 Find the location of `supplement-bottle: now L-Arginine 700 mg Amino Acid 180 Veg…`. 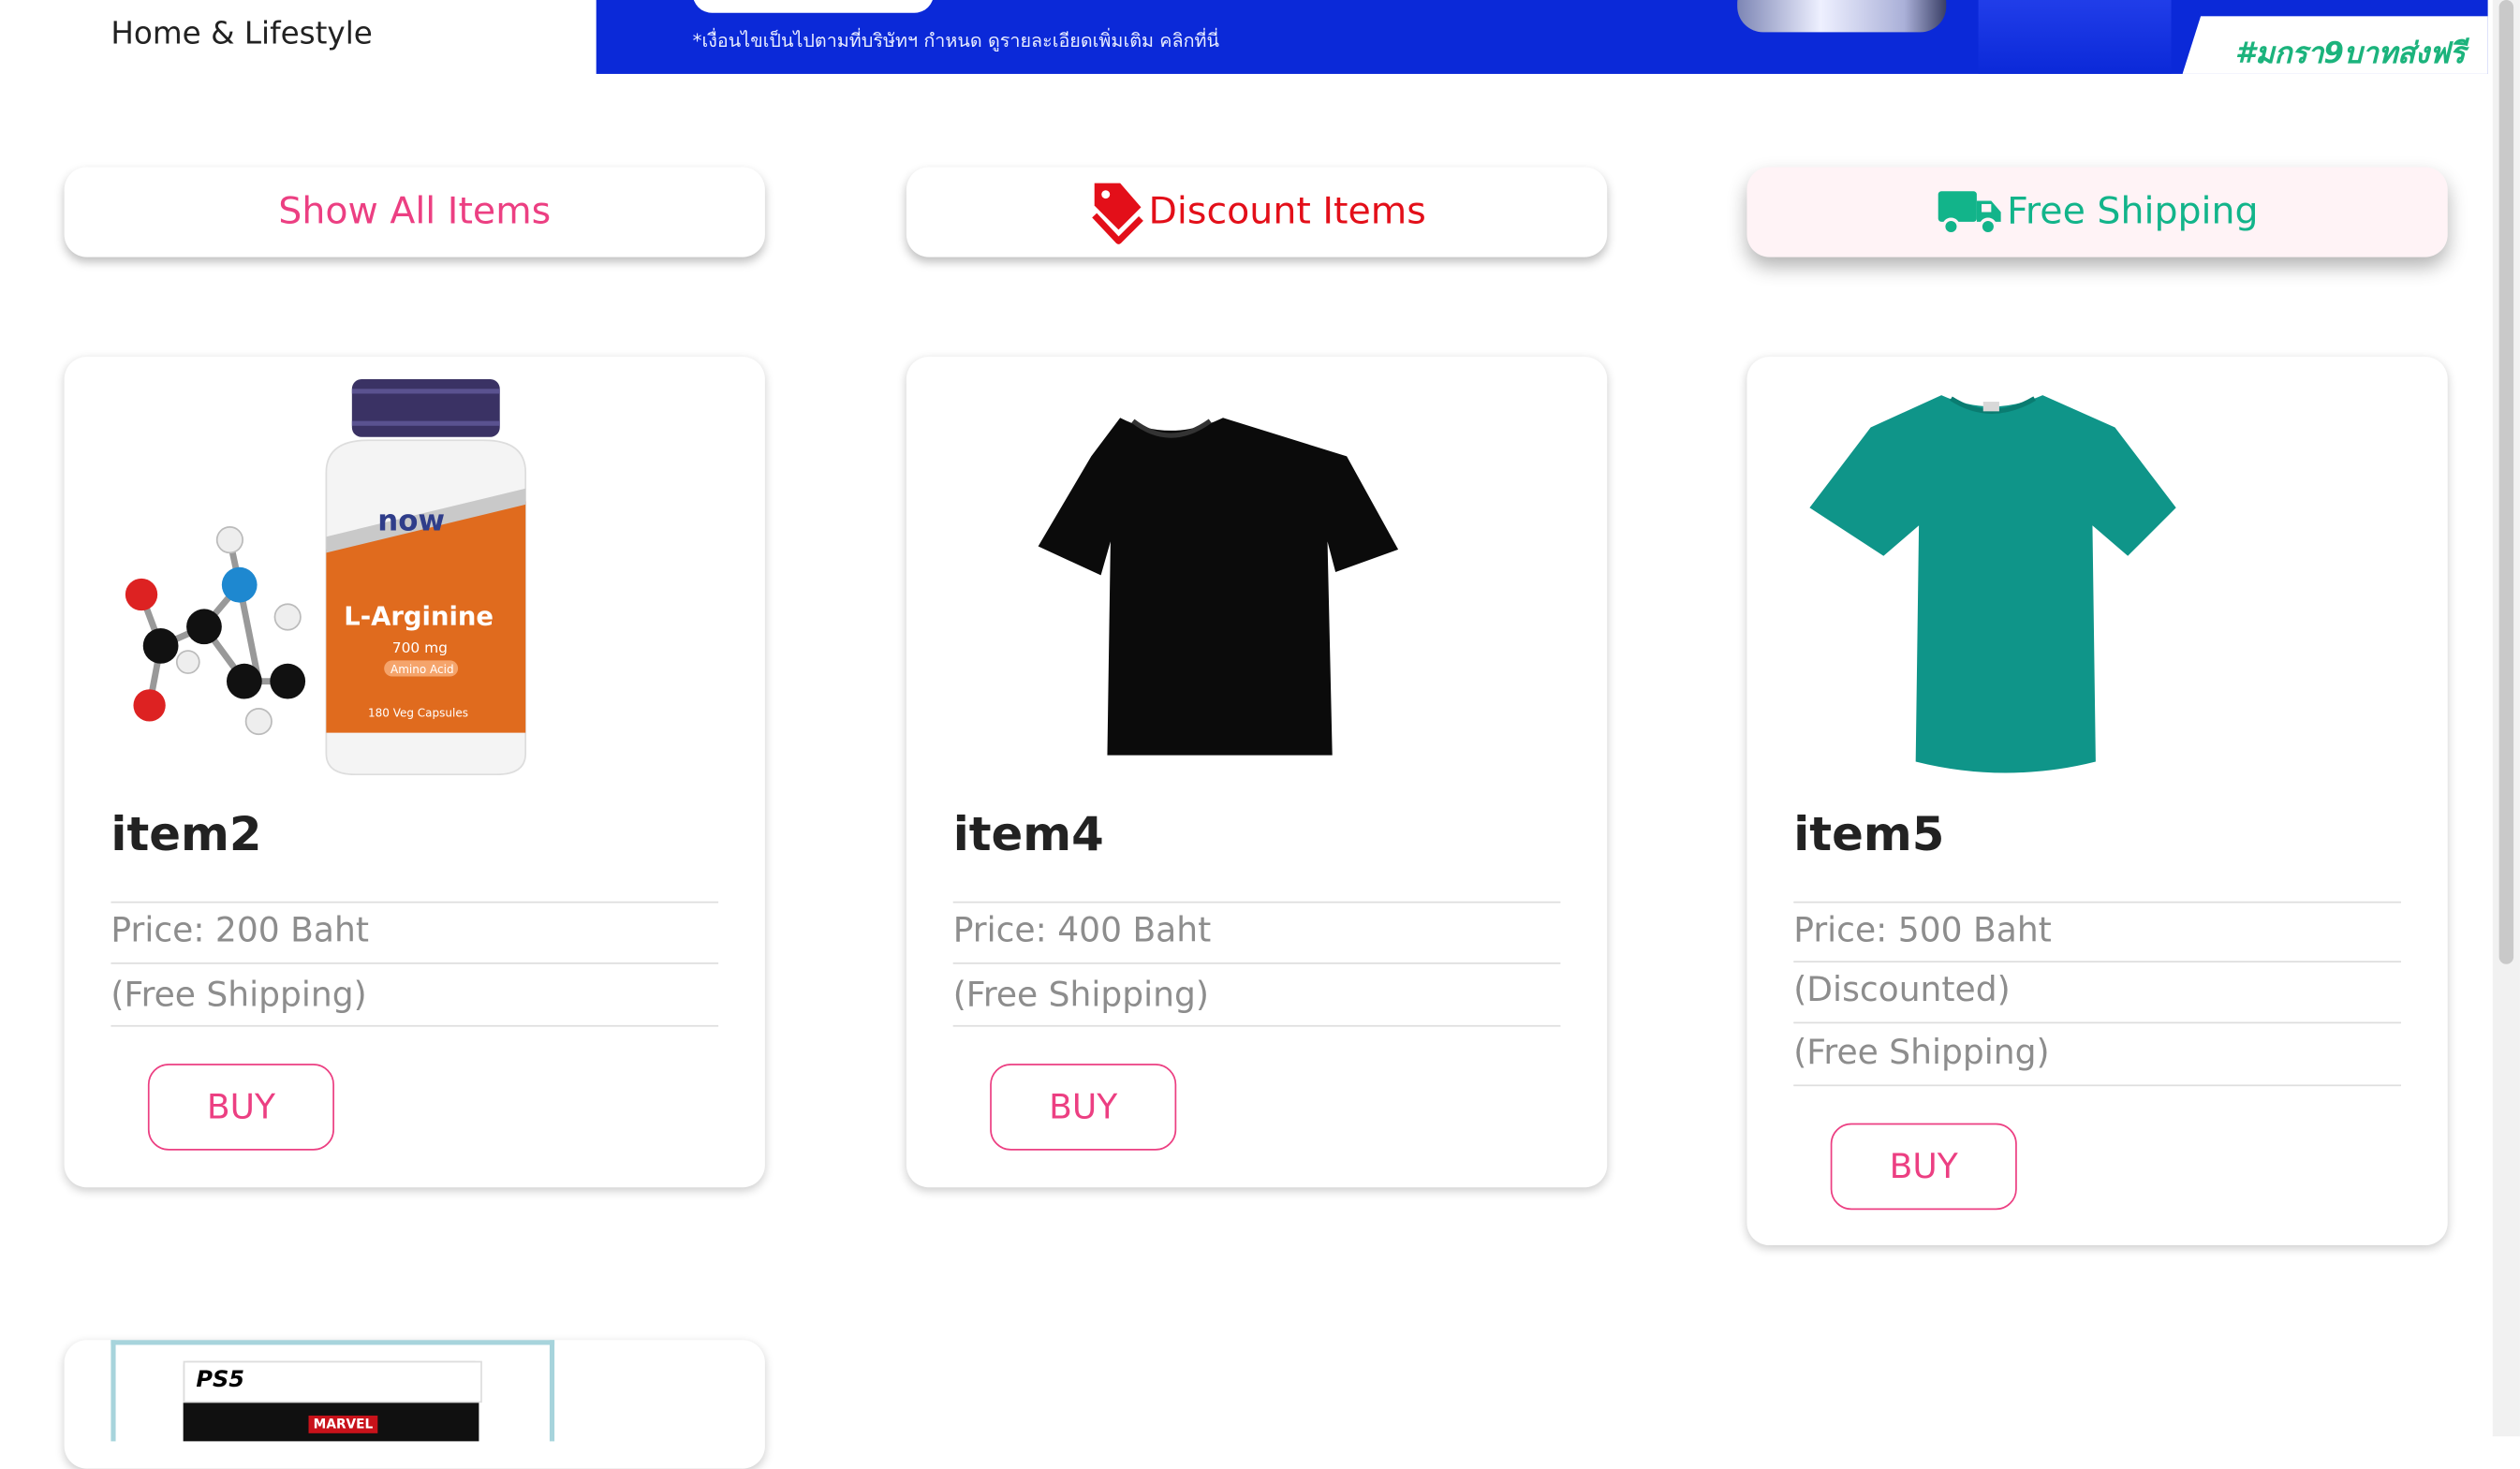

supplement-bottle: now L-Arginine 700 mg Amino Acid 180 Veg… is located at coordinates (426, 577).